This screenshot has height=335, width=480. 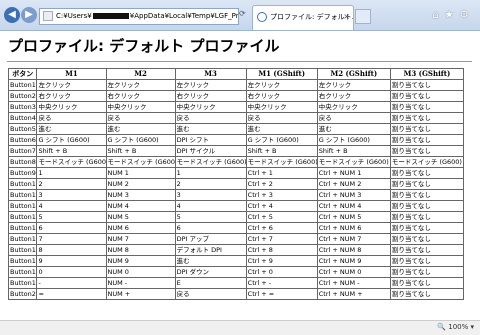 I want to click on assignment-cell: 1, so click(x=71, y=173).